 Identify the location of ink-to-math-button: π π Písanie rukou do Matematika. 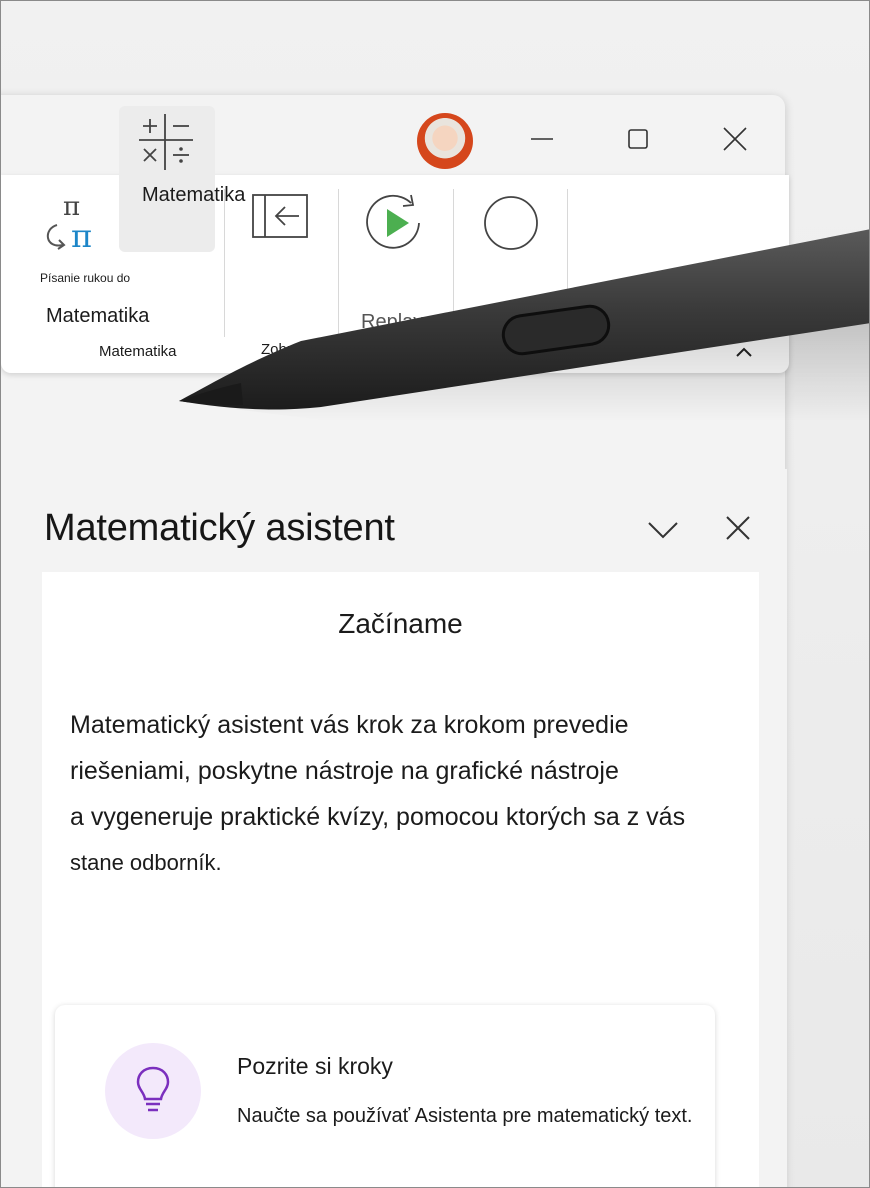
(90, 260).